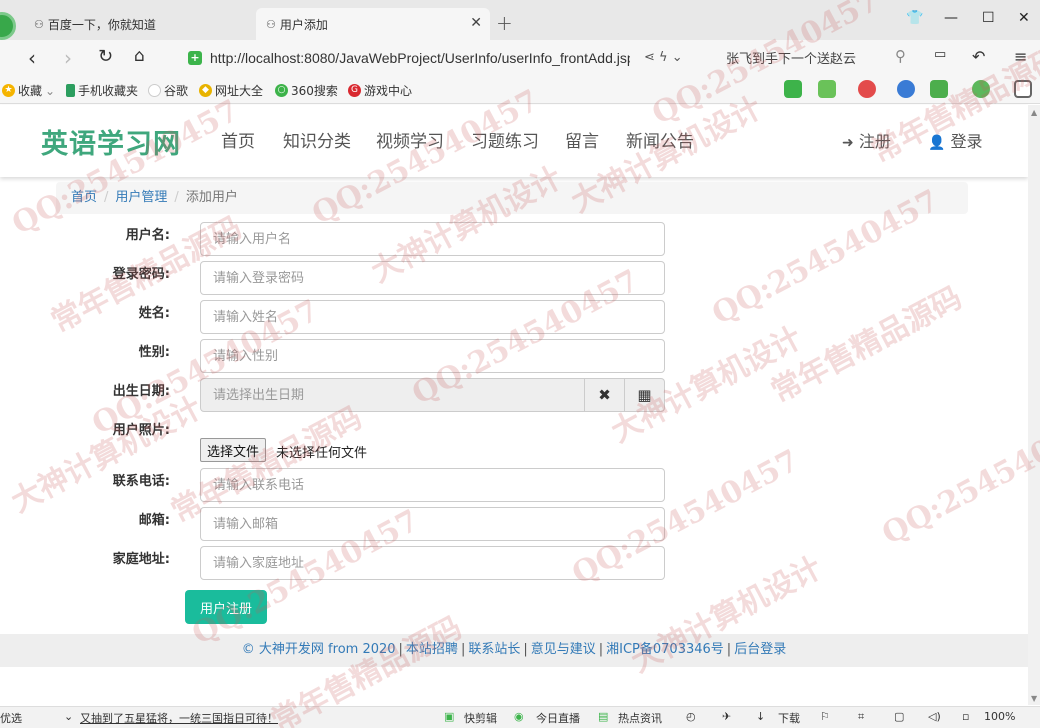 The image size is (1040, 728). Describe the element at coordinates (84, 197) in the screenshot. I see `breadcrumb-home: 首页` at that location.